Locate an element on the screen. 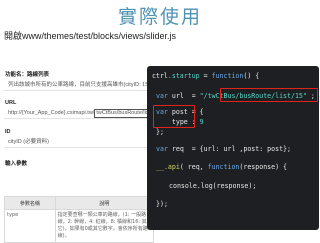 The image size is (320, 243). url-prefix: http://{Your_App_Code}.csimapi.tw/ is located at coordinates (51, 113).